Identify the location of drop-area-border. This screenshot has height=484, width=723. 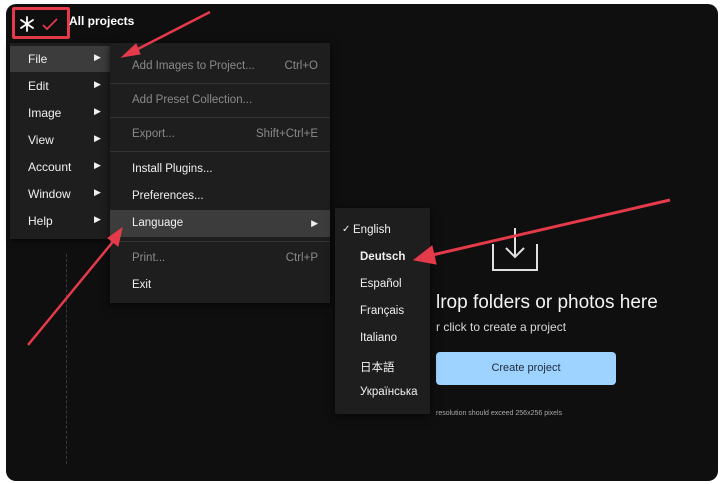
(66, 359).